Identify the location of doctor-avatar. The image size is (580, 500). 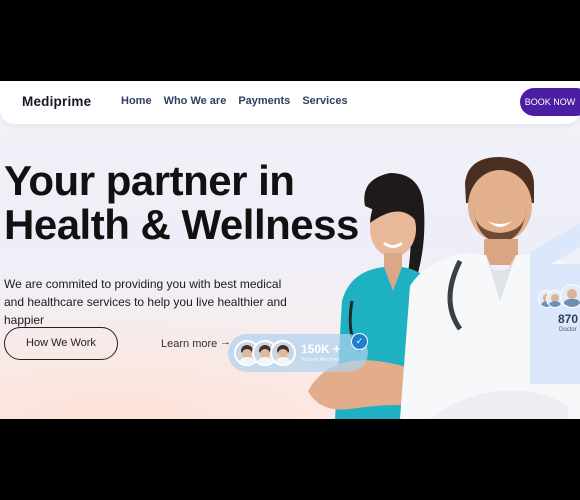
(570, 296).